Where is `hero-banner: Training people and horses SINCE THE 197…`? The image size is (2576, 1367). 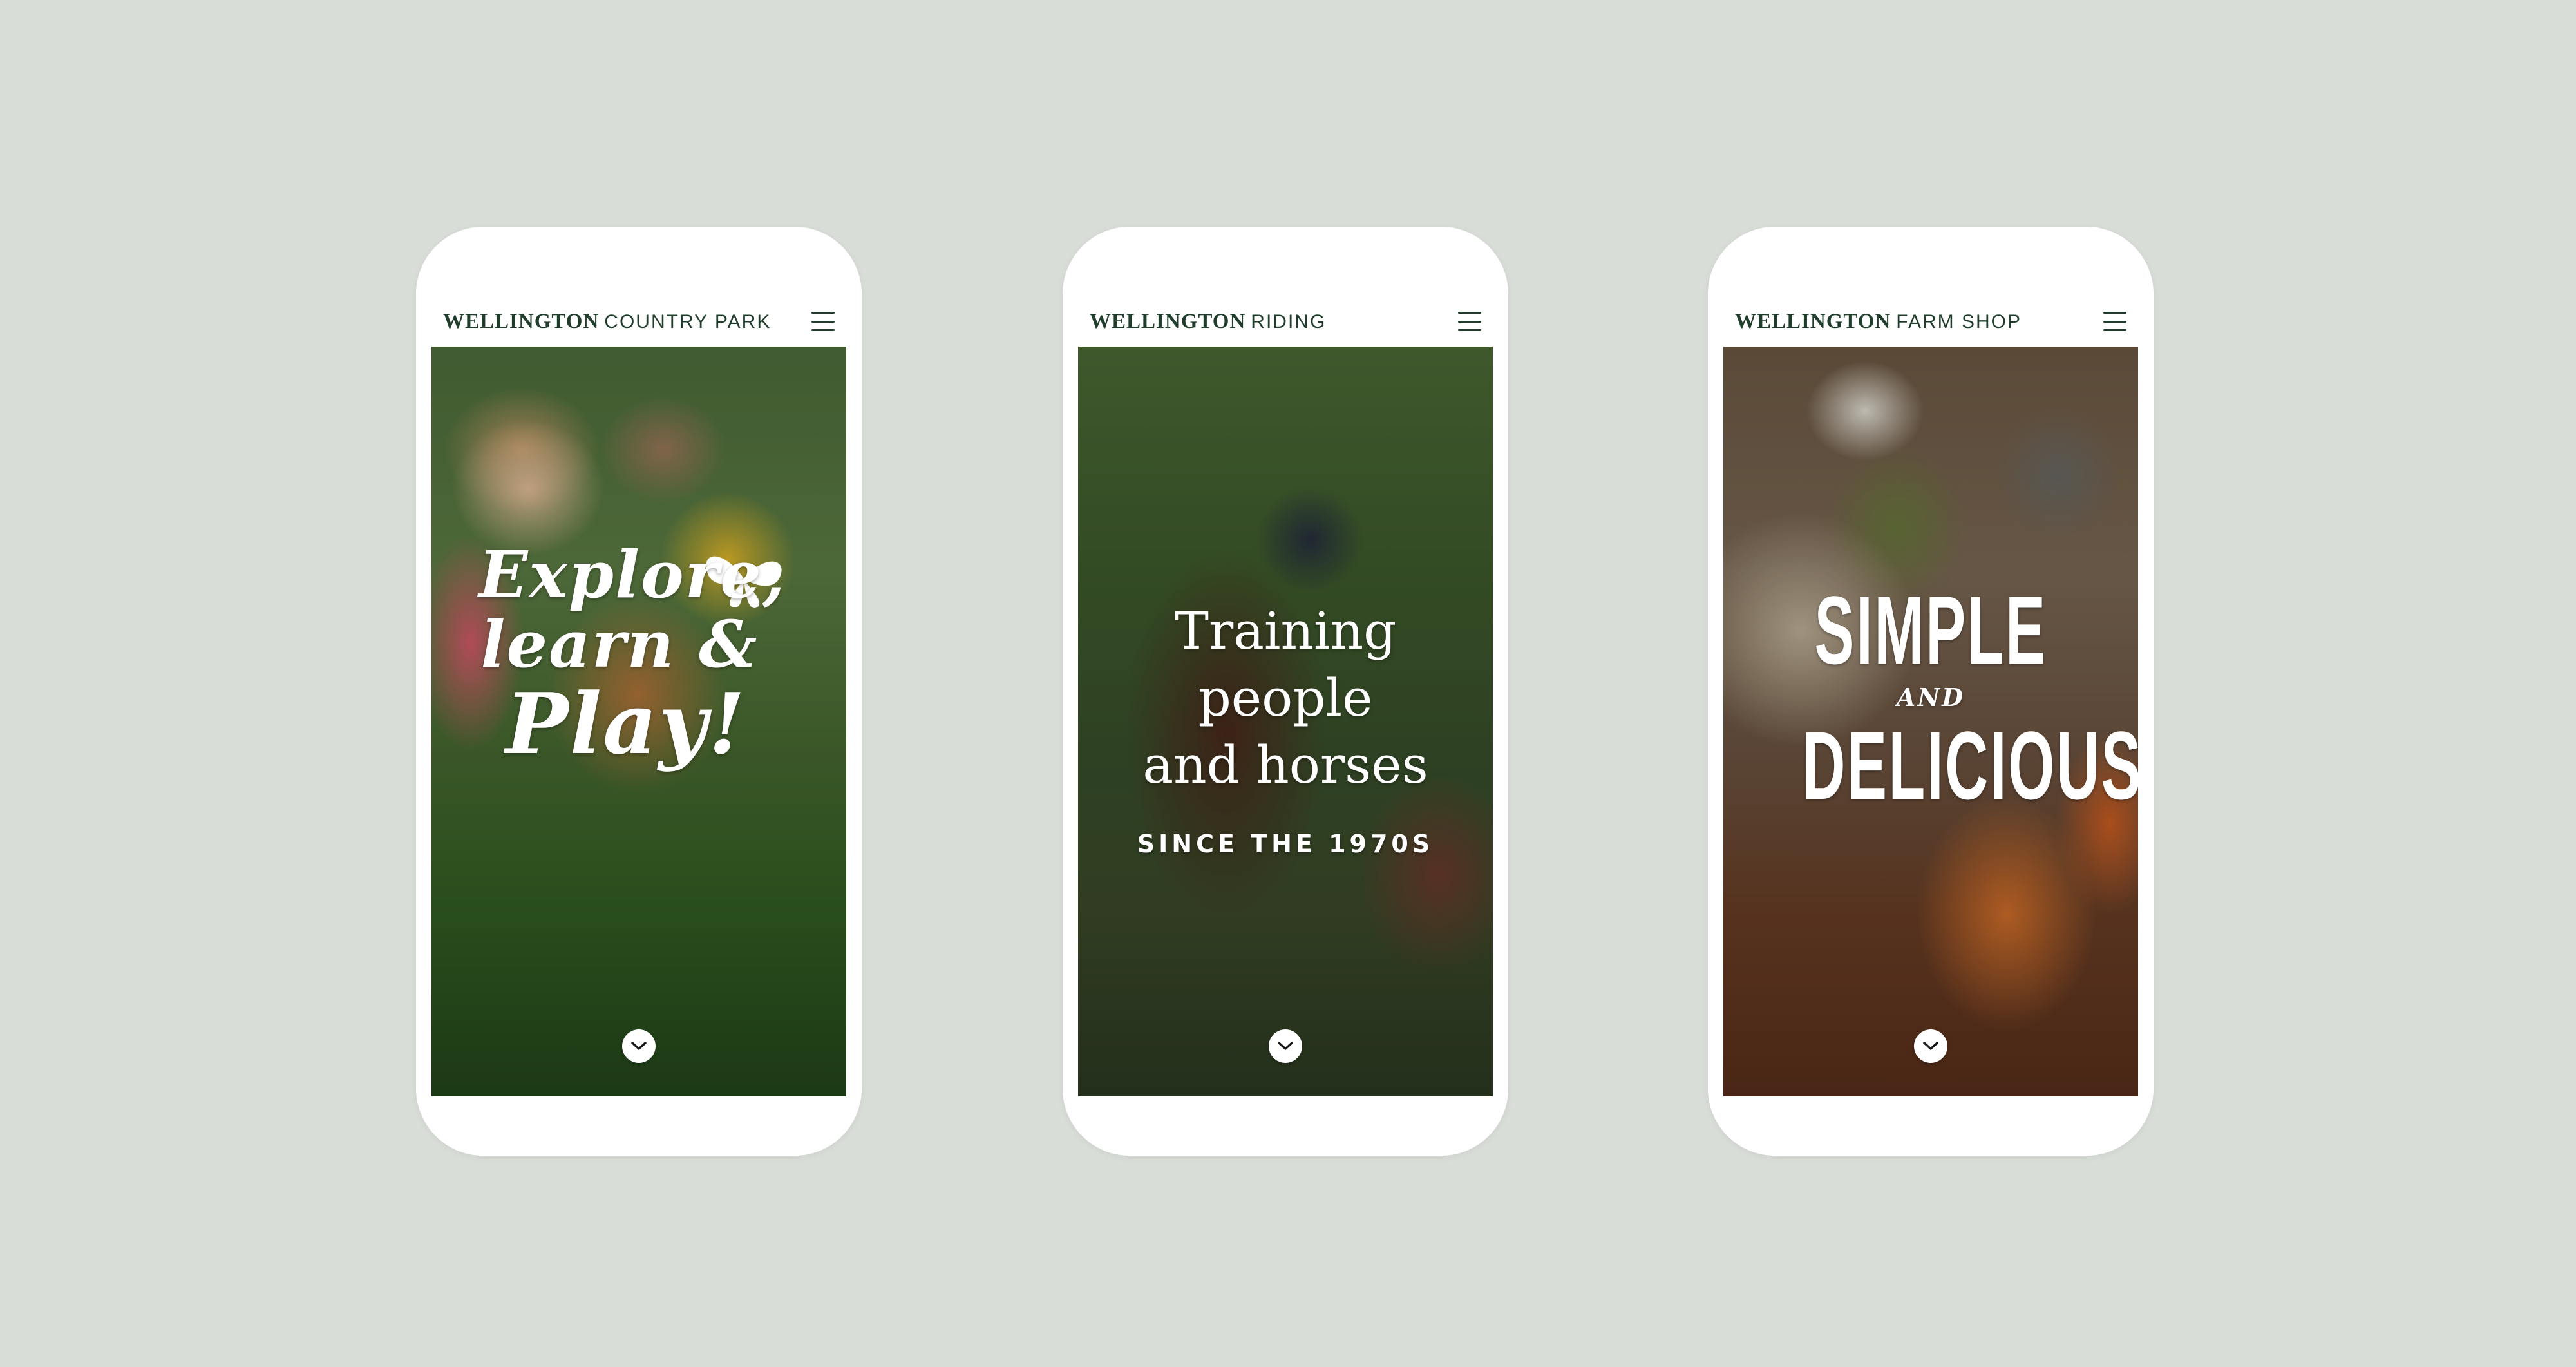 hero-banner: Training people and horses SINCE THE 197… is located at coordinates (1286, 721).